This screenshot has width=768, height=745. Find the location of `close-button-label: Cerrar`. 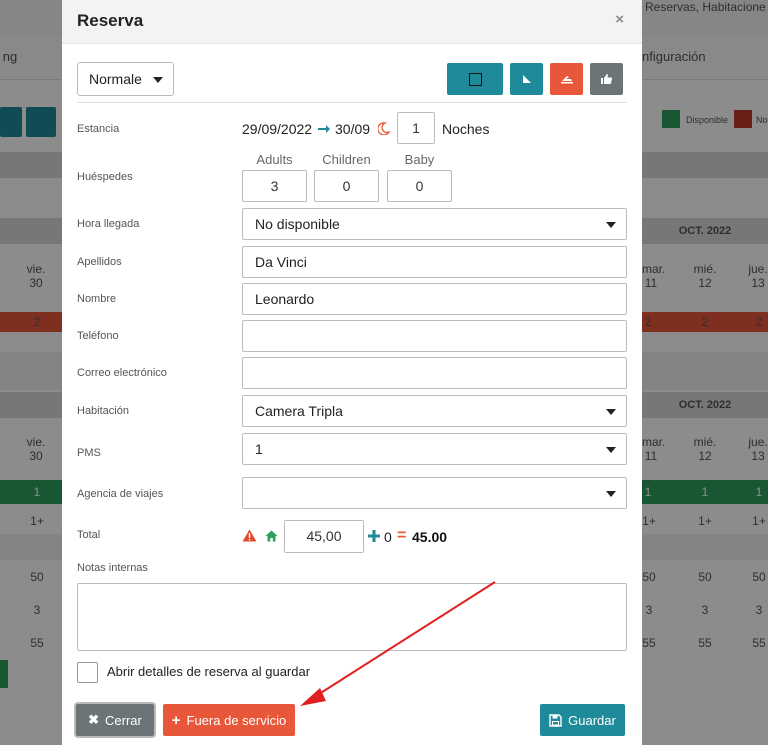

close-button-label: Cerrar is located at coordinates (123, 720).